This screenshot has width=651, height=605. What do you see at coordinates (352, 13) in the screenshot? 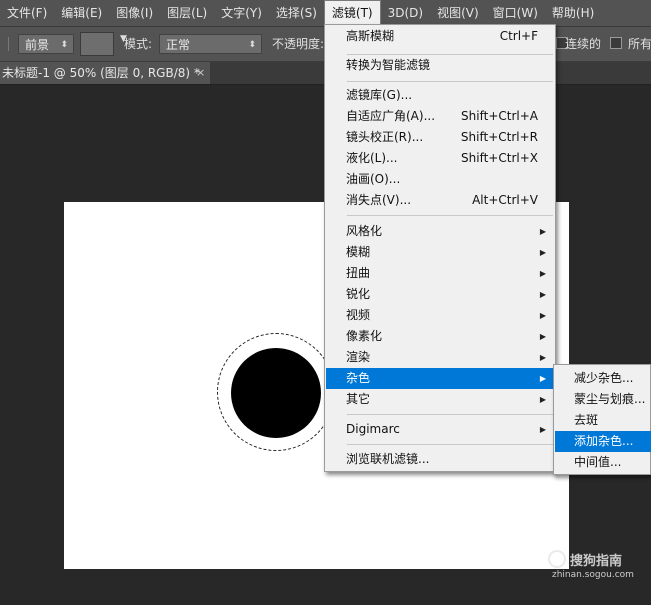
I see `menu-filter: 滤镜(T)` at bounding box center [352, 13].